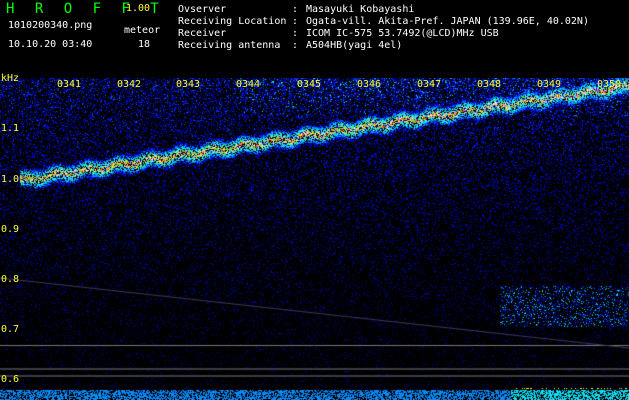  Describe the element at coordinates (10, 179) in the screenshot. I see `y-tick-label: 1.0` at that location.